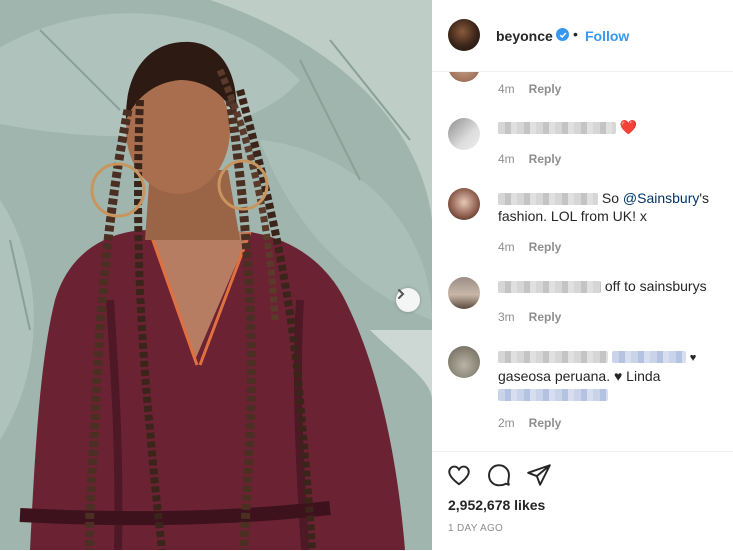 This screenshot has width=733, height=551. What do you see at coordinates (607, 36) in the screenshot?
I see `follow-button: Follow` at bounding box center [607, 36].